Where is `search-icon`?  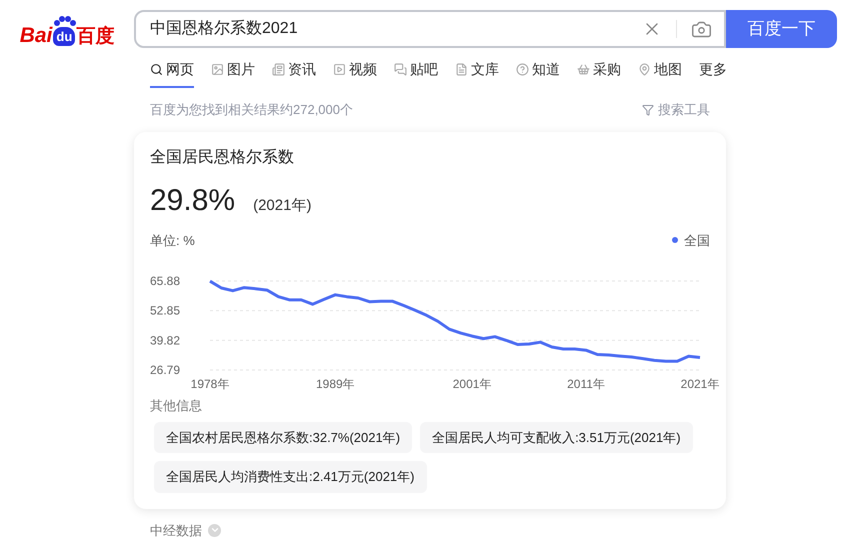
search-icon is located at coordinates (156, 69).